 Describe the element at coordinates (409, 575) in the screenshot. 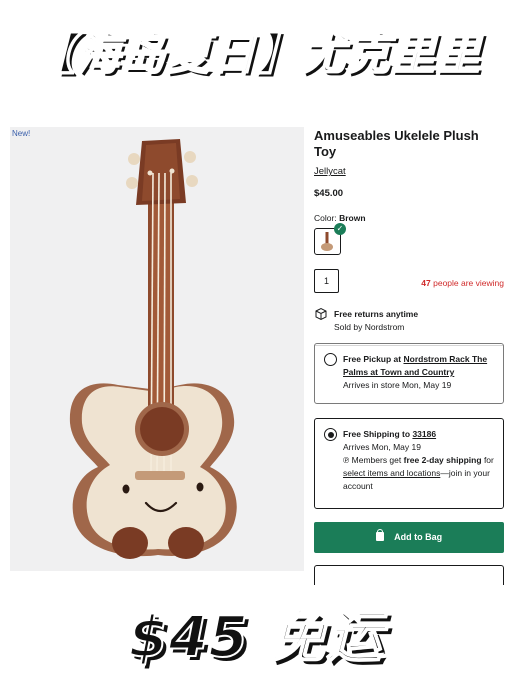

I see `secondary-button` at that location.